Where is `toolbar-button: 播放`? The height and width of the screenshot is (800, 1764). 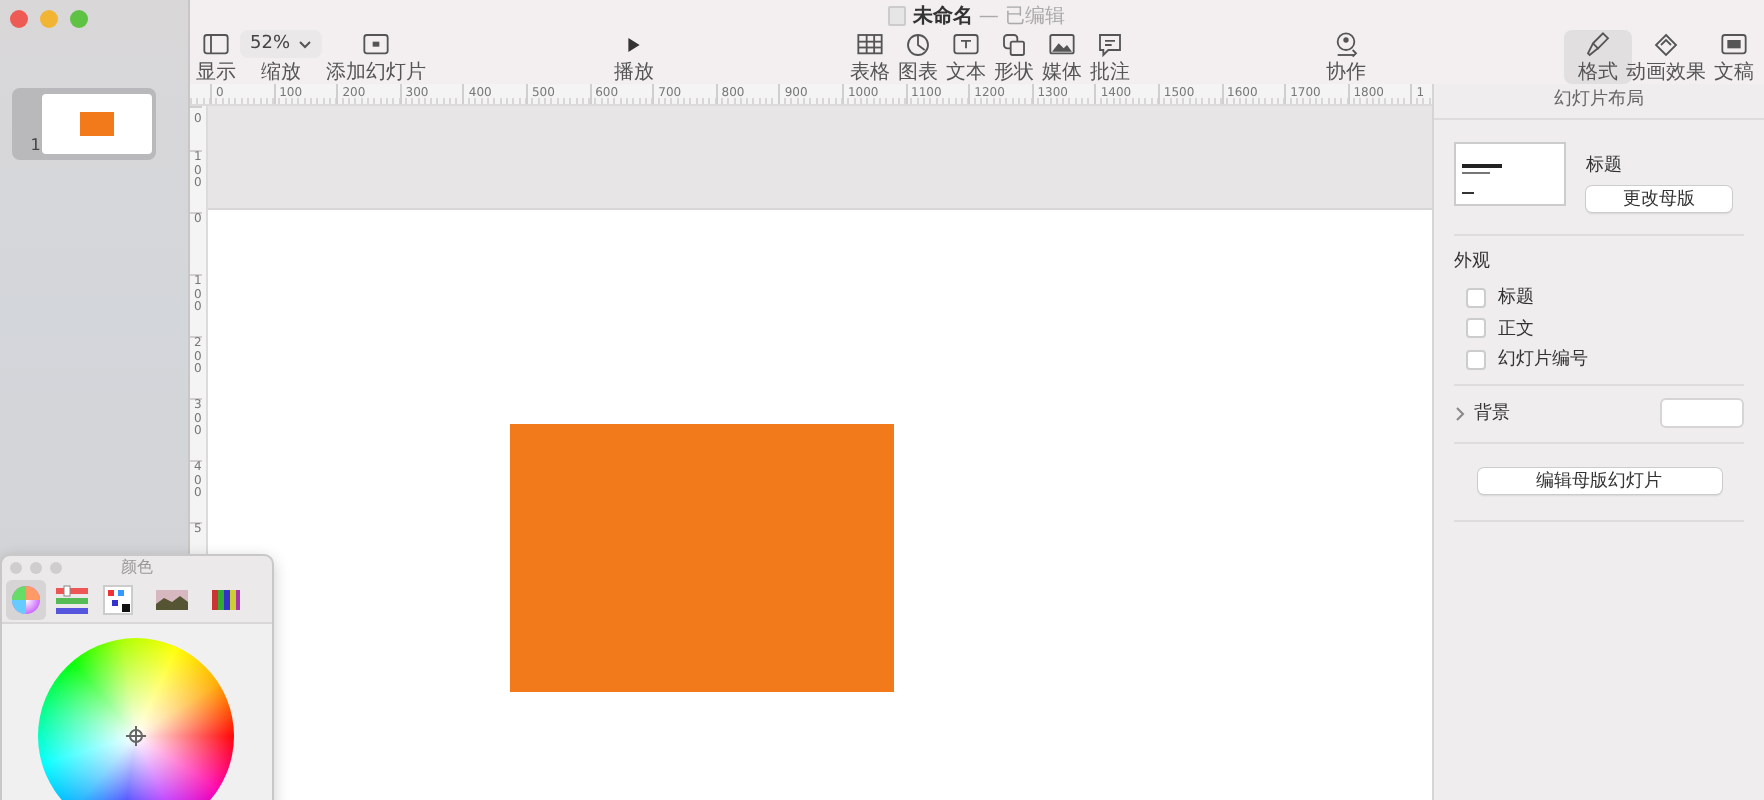 toolbar-button: 播放 is located at coordinates (634, 57).